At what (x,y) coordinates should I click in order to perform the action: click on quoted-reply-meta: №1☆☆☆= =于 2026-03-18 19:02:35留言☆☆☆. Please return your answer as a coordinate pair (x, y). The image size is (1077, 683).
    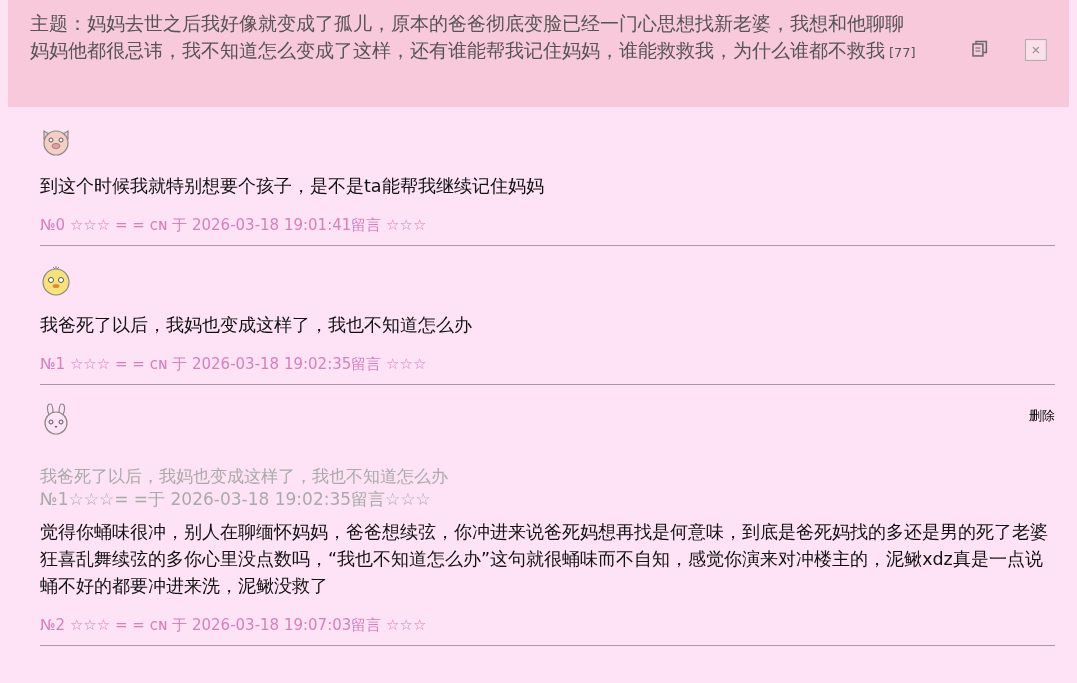
    Looking at the image, I should click on (236, 499).